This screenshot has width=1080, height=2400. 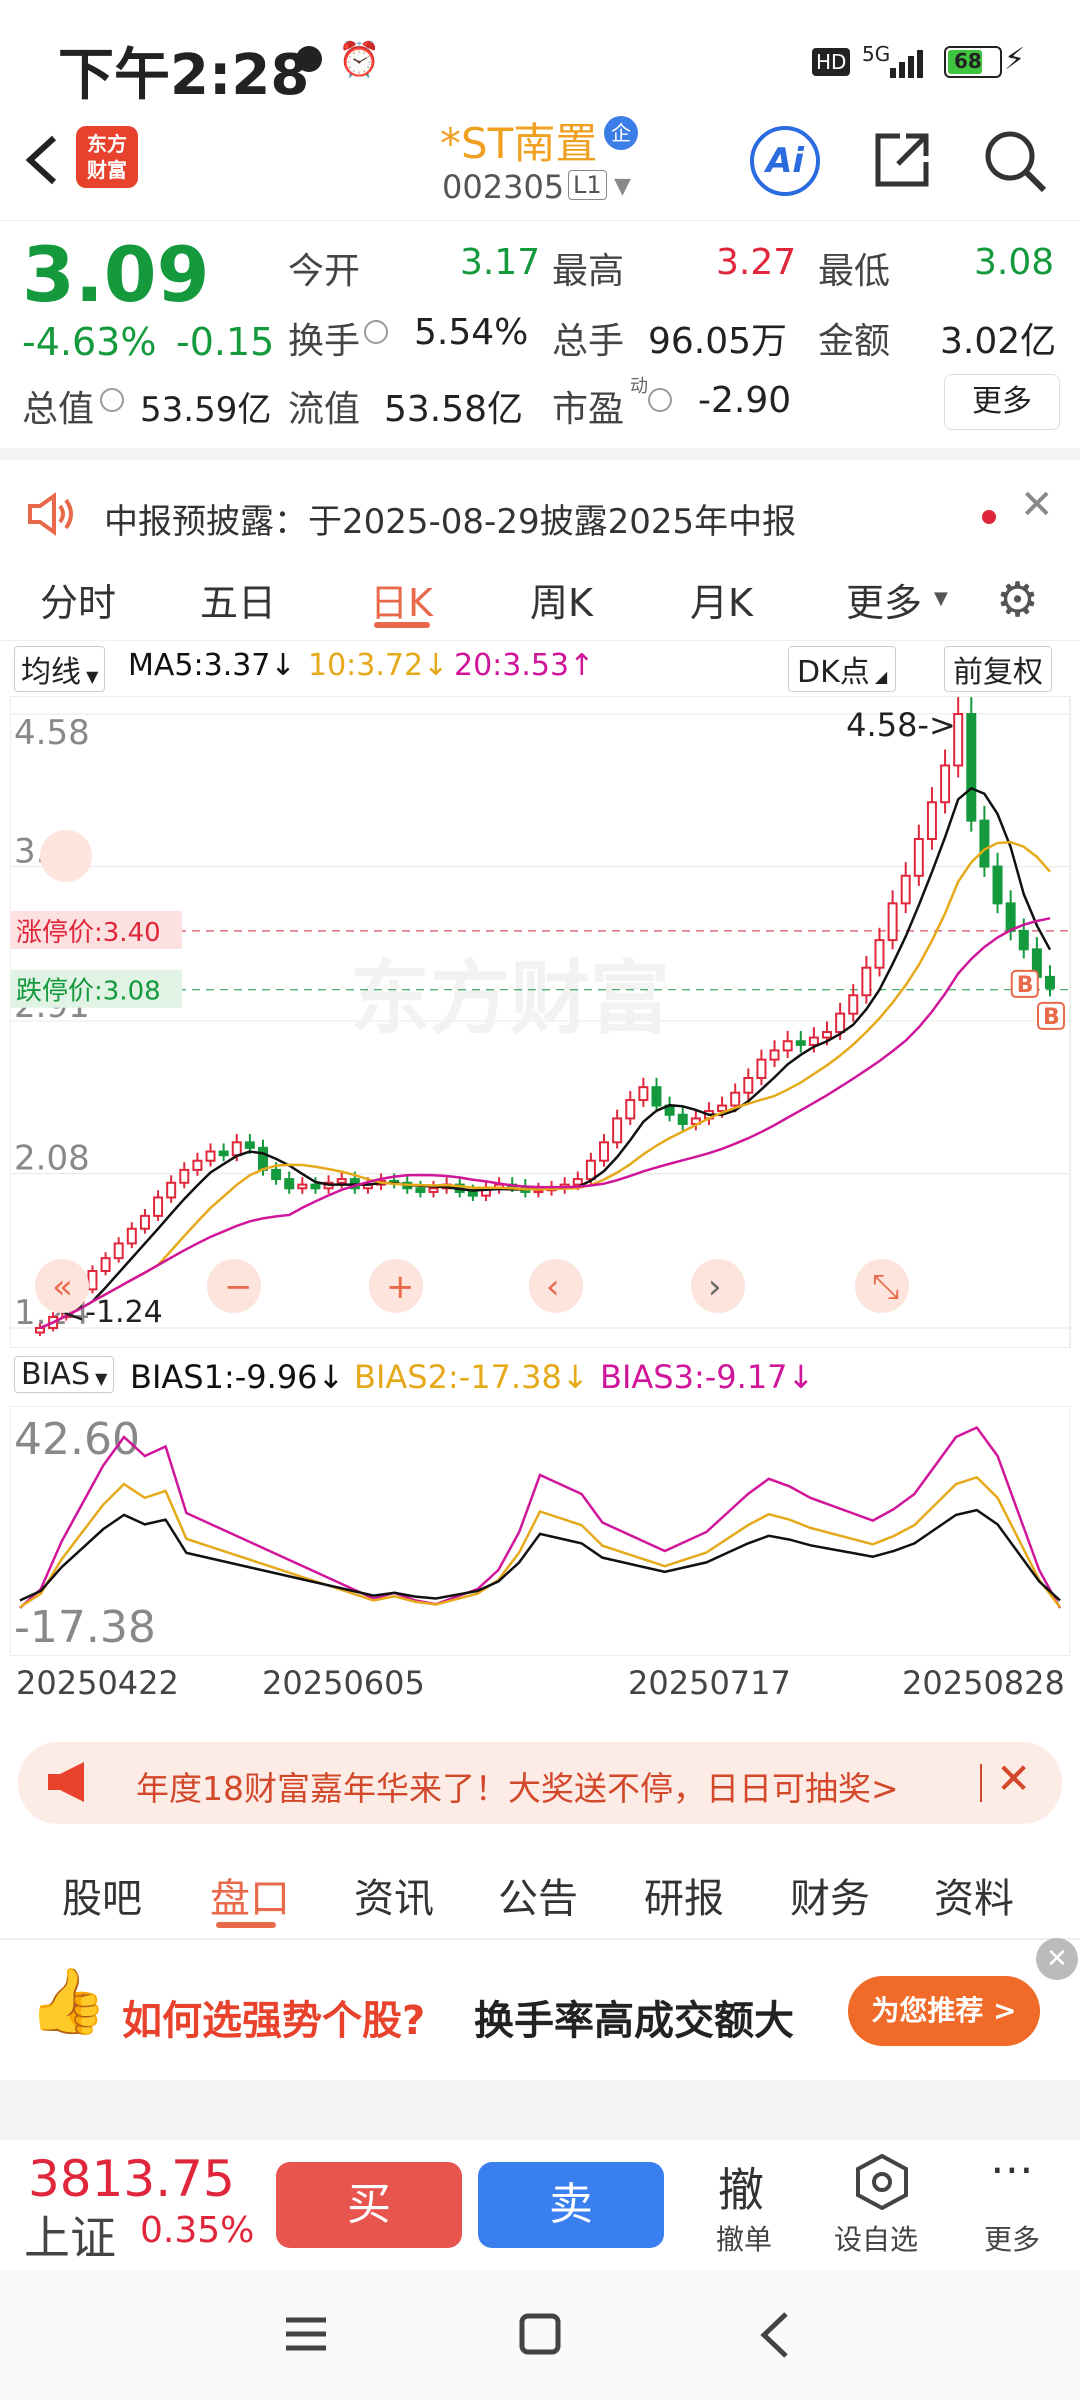 What do you see at coordinates (876, 2238) in the screenshot?
I see `watchlist-label: 设自选` at bounding box center [876, 2238].